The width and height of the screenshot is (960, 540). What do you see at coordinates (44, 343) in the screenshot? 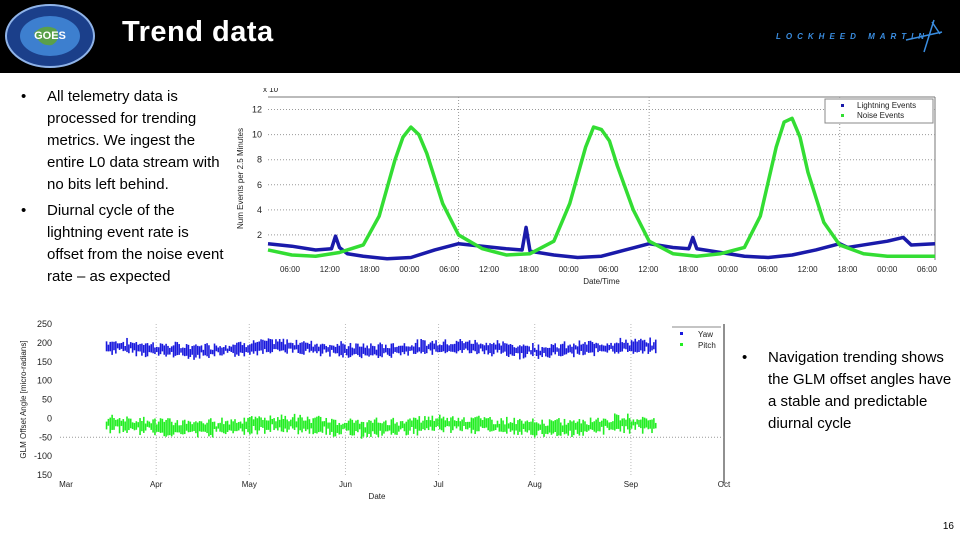
I see `y-tick-label: 200` at bounding box center [44, 343].